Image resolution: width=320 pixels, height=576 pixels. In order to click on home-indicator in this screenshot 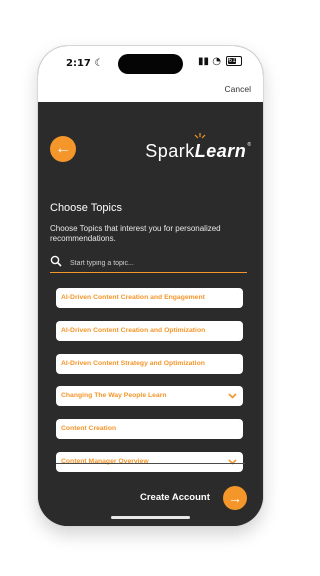, I will do `click(150, 517)`.